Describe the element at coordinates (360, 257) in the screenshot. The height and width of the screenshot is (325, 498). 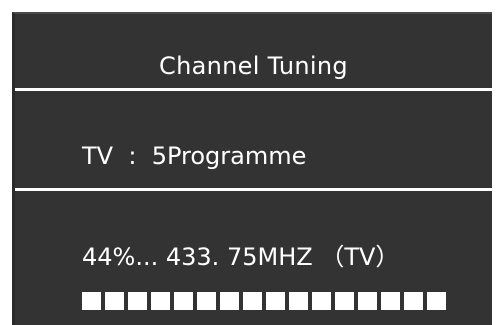
I see `band-text: （TV）` at that location.